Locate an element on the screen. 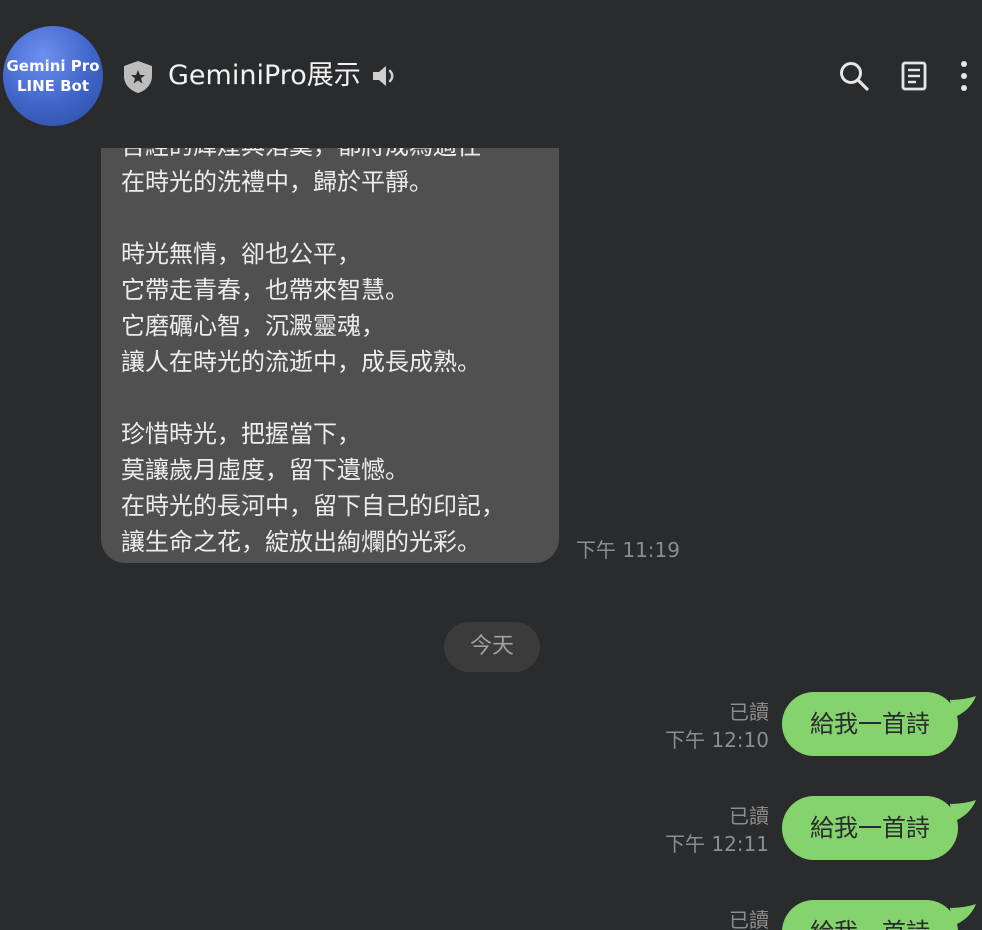 Image resolution: width=982 pixels, height=930 pixels. message-meta: 已讀 下午 12:11 is located at coordinates (717, 830).